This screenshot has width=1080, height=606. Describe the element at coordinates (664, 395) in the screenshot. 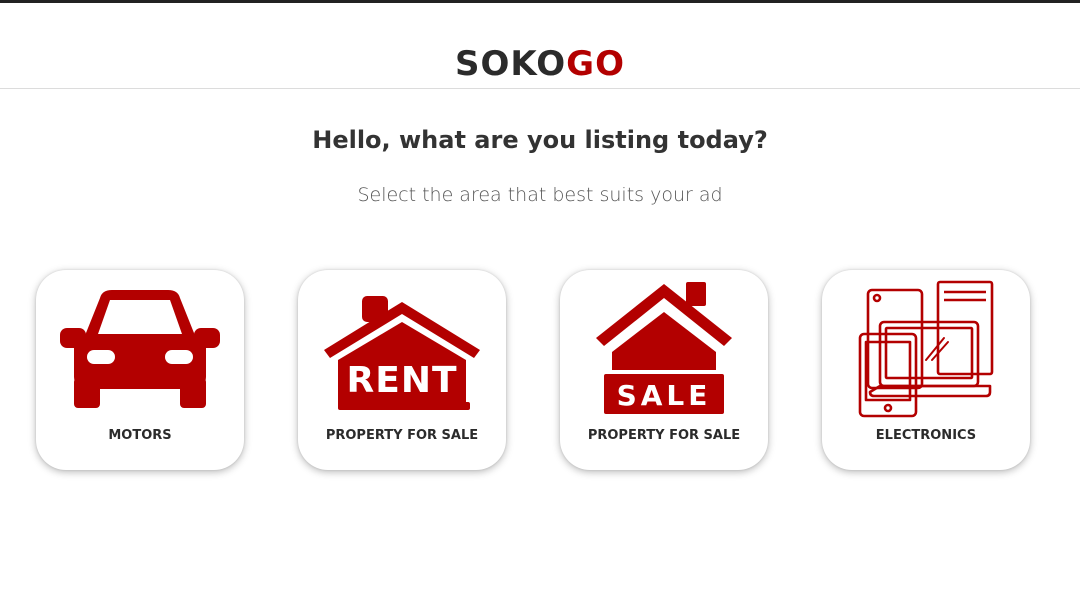

I see `house-sale-icon-text: SALE` at that location.